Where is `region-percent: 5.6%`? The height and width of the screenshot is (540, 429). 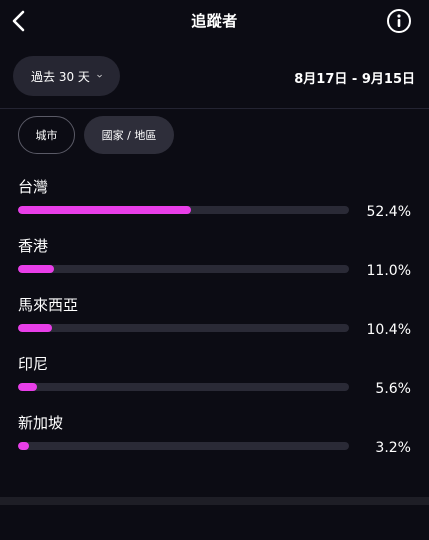 region-percent: 5.6% is located at coordinates (393, 389).